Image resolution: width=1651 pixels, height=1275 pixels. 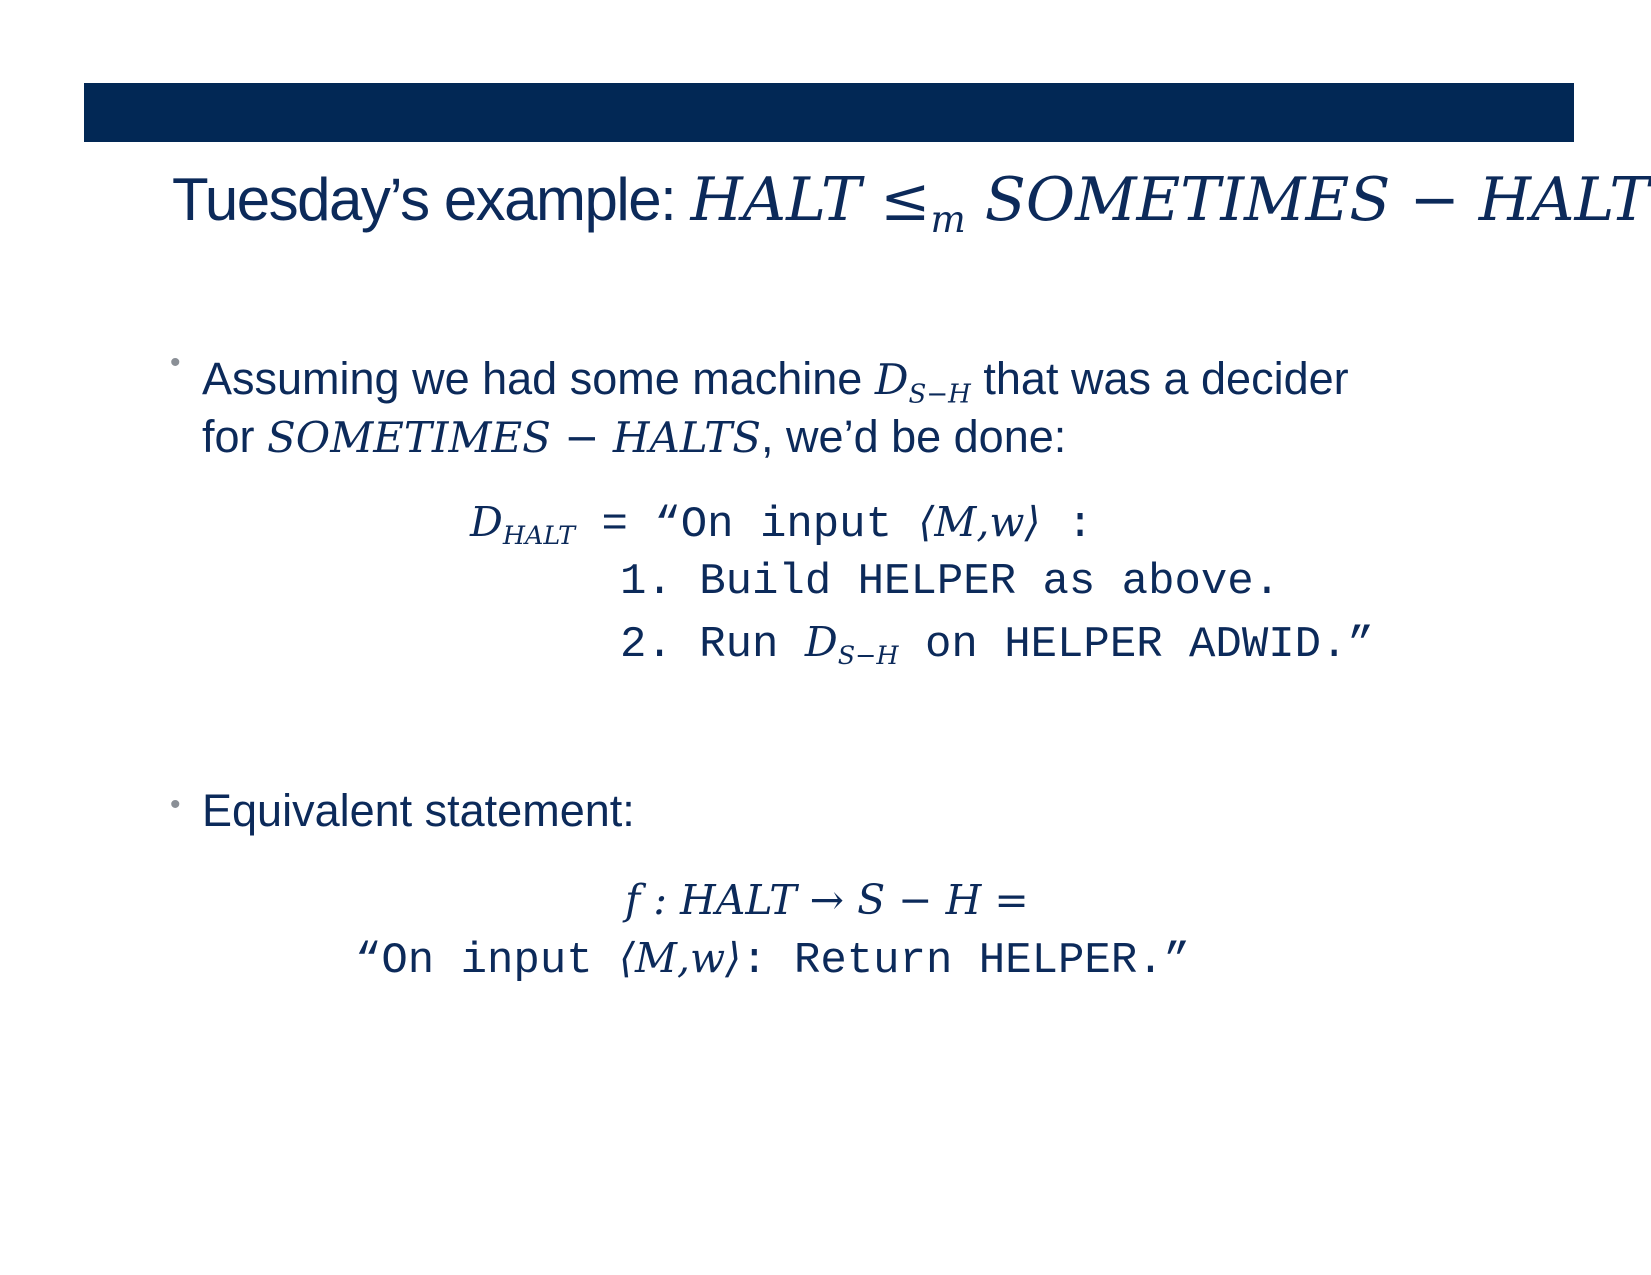 What do you see at coordinates (418, 810) in the screenshot?
I see `bullet-2: Equivalent statement:` at bounding box center [418, 810].